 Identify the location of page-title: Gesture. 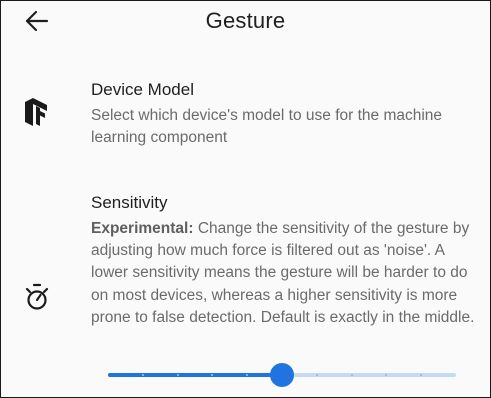
(245, 20).